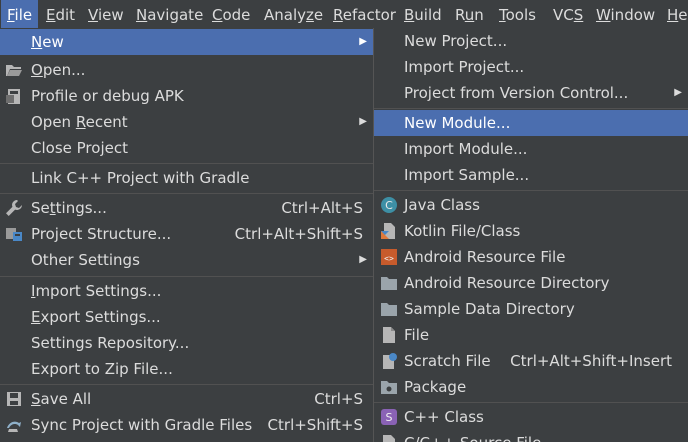 Image resolution: width=688 pixels, height=442 pixels. What do you see at coordinates (531, 417) in the screenshot?
I see `cpp-class-item: S C++ Class` at bounding box center [531, 417].